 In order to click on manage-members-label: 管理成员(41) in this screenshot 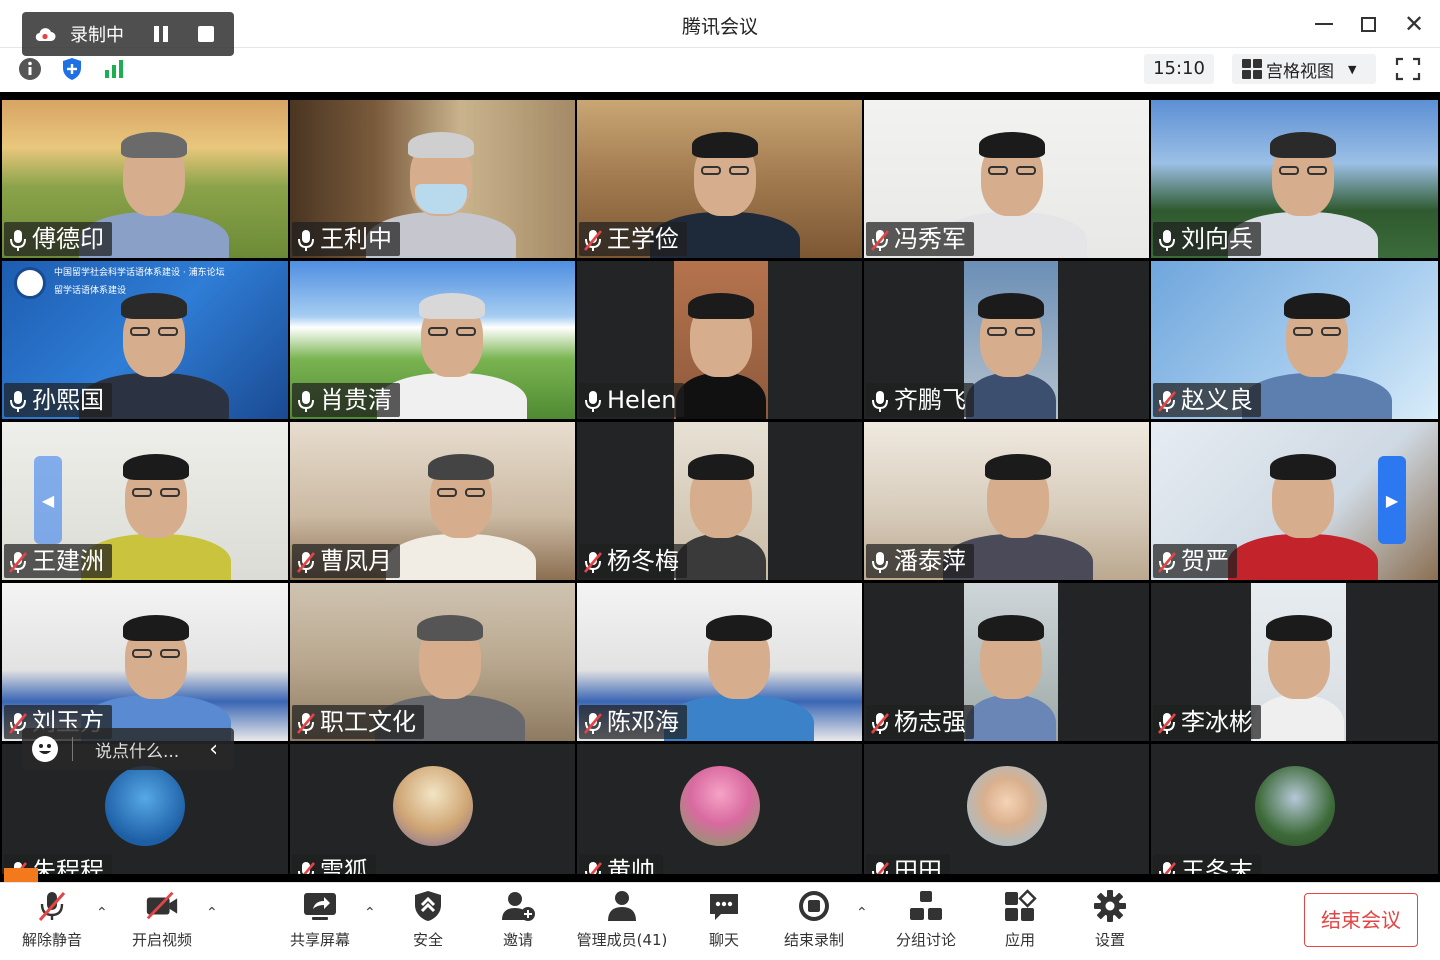, I will do `click(622, 940)`.